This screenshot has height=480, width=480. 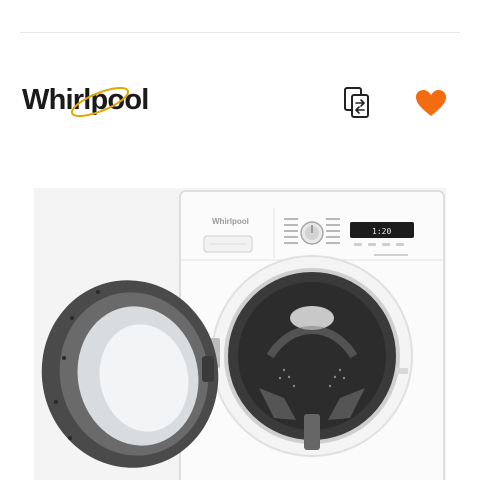 I want to click on heart-icon, so click(x=431, y=103).